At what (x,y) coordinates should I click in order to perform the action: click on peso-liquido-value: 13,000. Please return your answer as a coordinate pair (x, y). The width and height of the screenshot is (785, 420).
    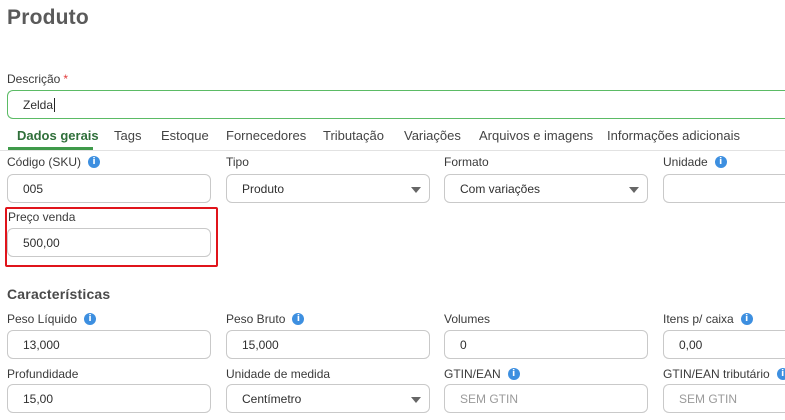
    Looking at the image, I should click on (41, 344).